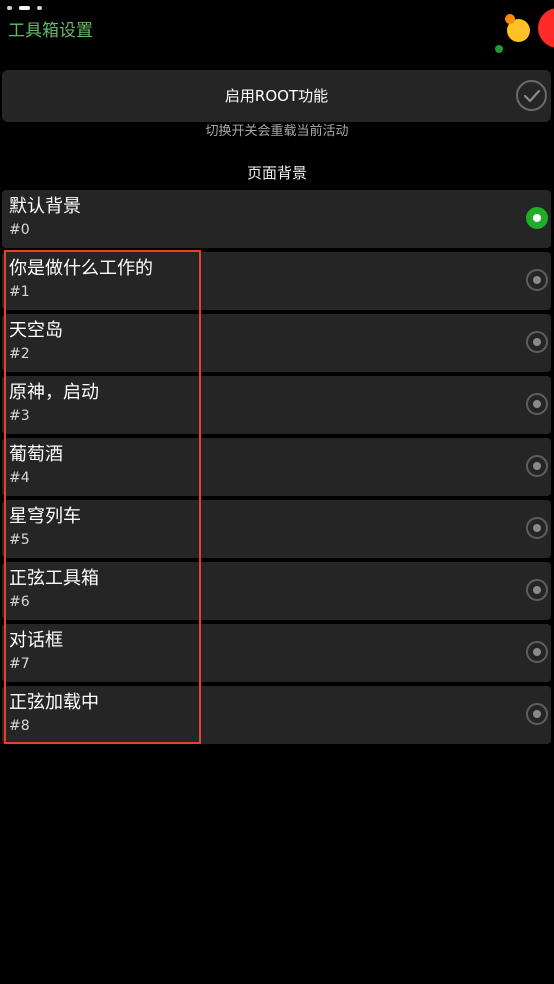 Image resolution: width=554 pixels, height=984 pixels. What do you see at coordinates (45, 516) in the screenshot?
I see `background-option-name: 星穹列车` at bounding box center [45, 516].